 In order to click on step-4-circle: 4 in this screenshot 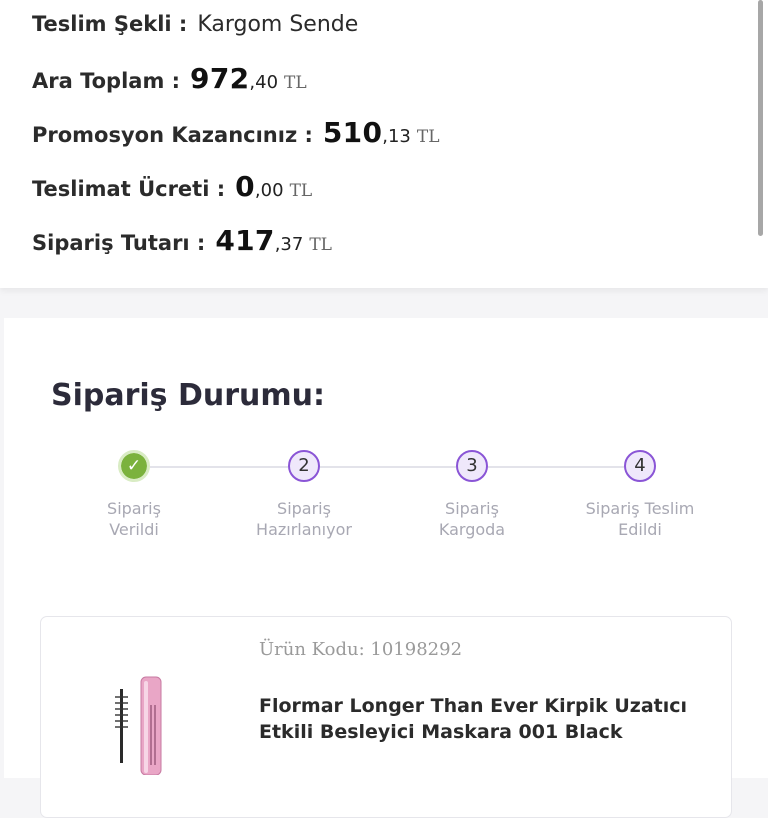, I will do `click(640, 466)`.